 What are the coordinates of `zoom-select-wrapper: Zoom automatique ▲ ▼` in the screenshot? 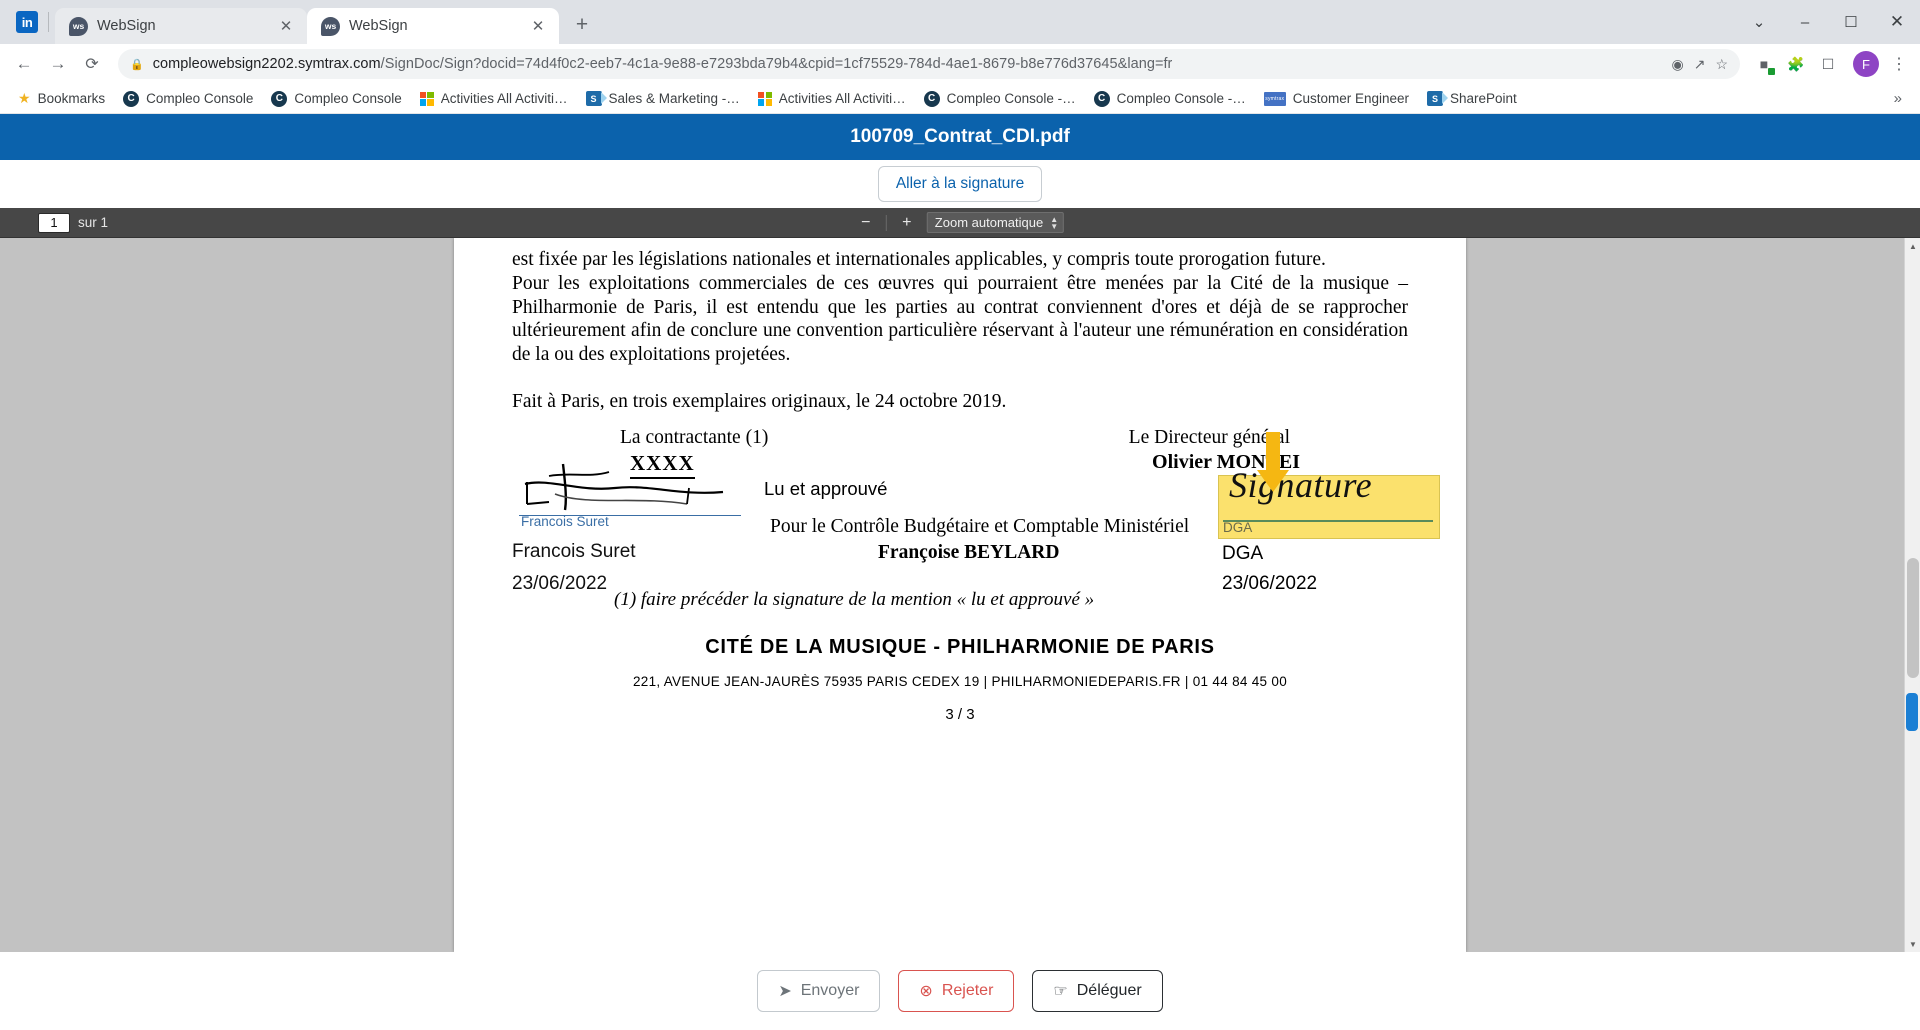 It's located at (995, 222).